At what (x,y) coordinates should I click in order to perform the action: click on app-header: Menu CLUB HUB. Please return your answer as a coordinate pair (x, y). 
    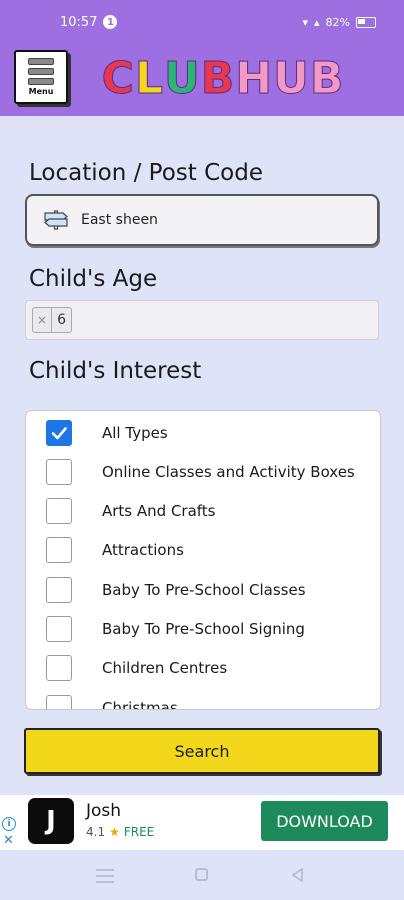
    Looking at the image, I should click on (202, 80).